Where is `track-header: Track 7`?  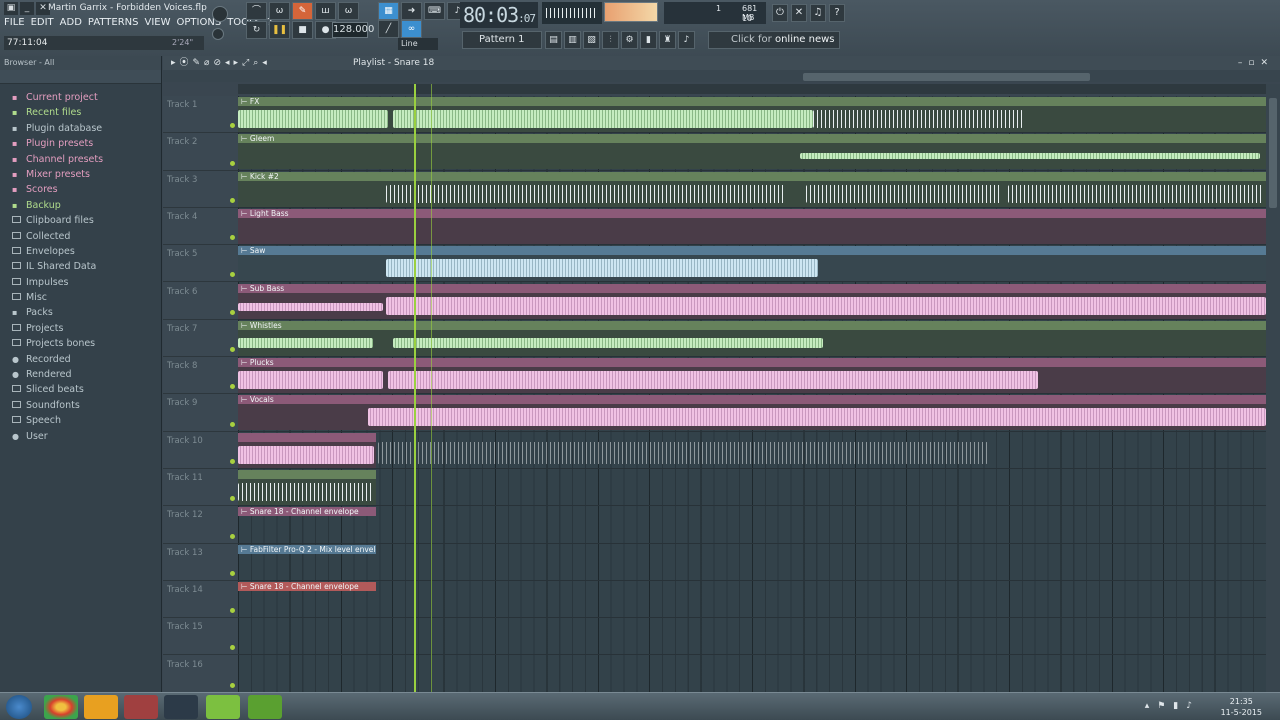 track-header: Track 7 is located at coordinates (200, 339).